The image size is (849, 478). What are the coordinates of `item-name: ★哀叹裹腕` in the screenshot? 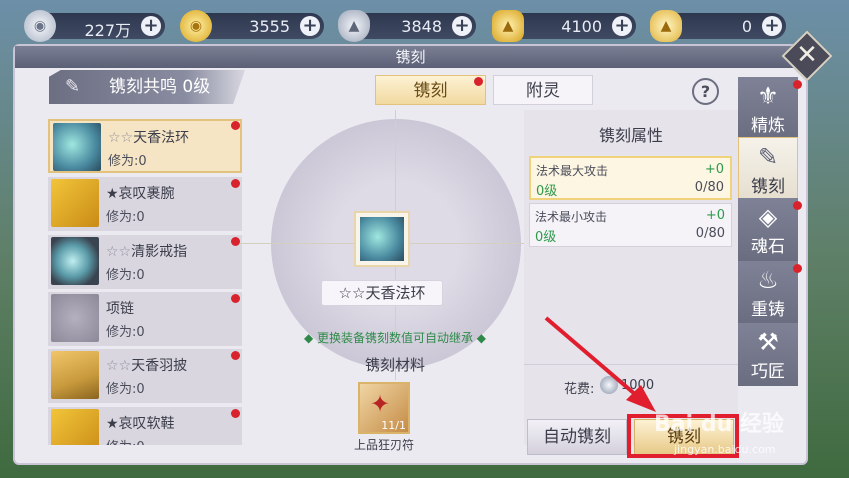 It's located at (140, 194).